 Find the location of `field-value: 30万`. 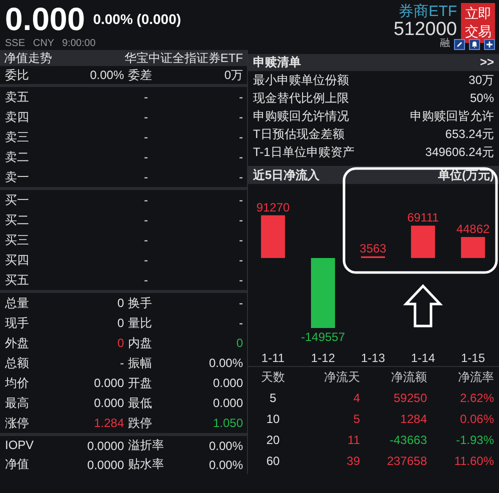

field-value: 30万 is located at coordinates (481, 80).